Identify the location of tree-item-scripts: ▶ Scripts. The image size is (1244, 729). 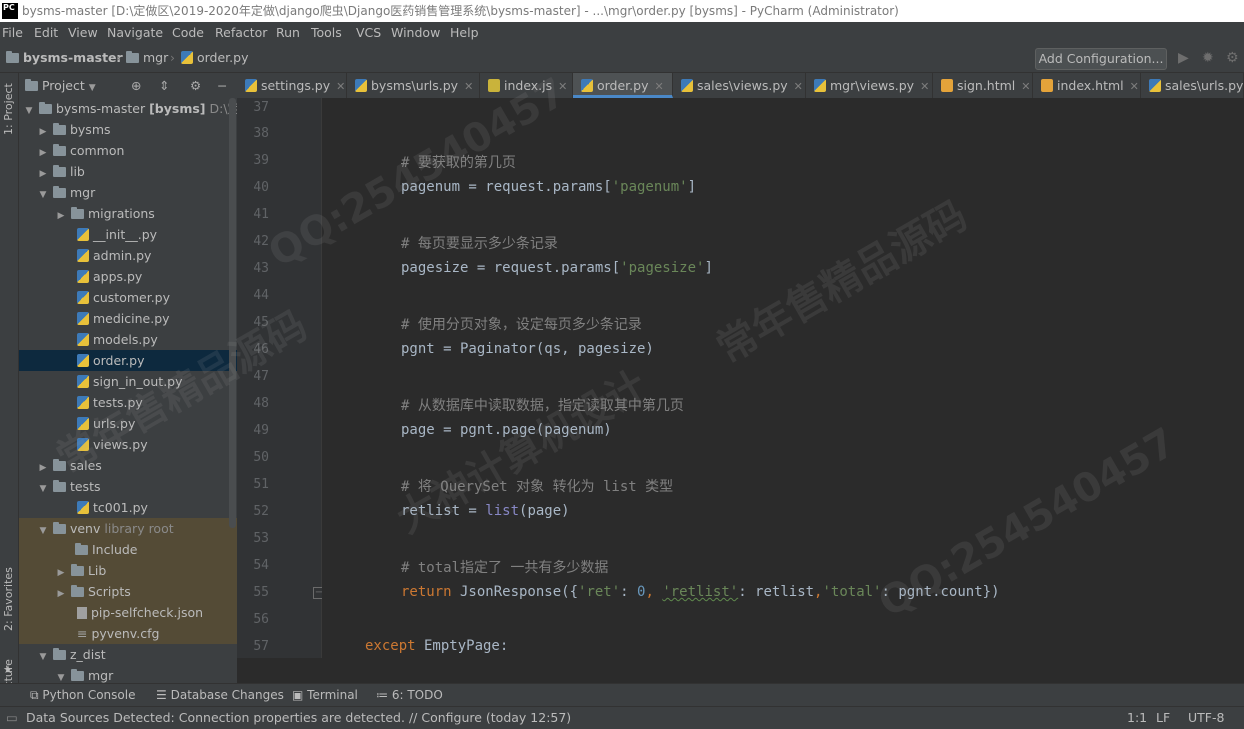
(128, 591).